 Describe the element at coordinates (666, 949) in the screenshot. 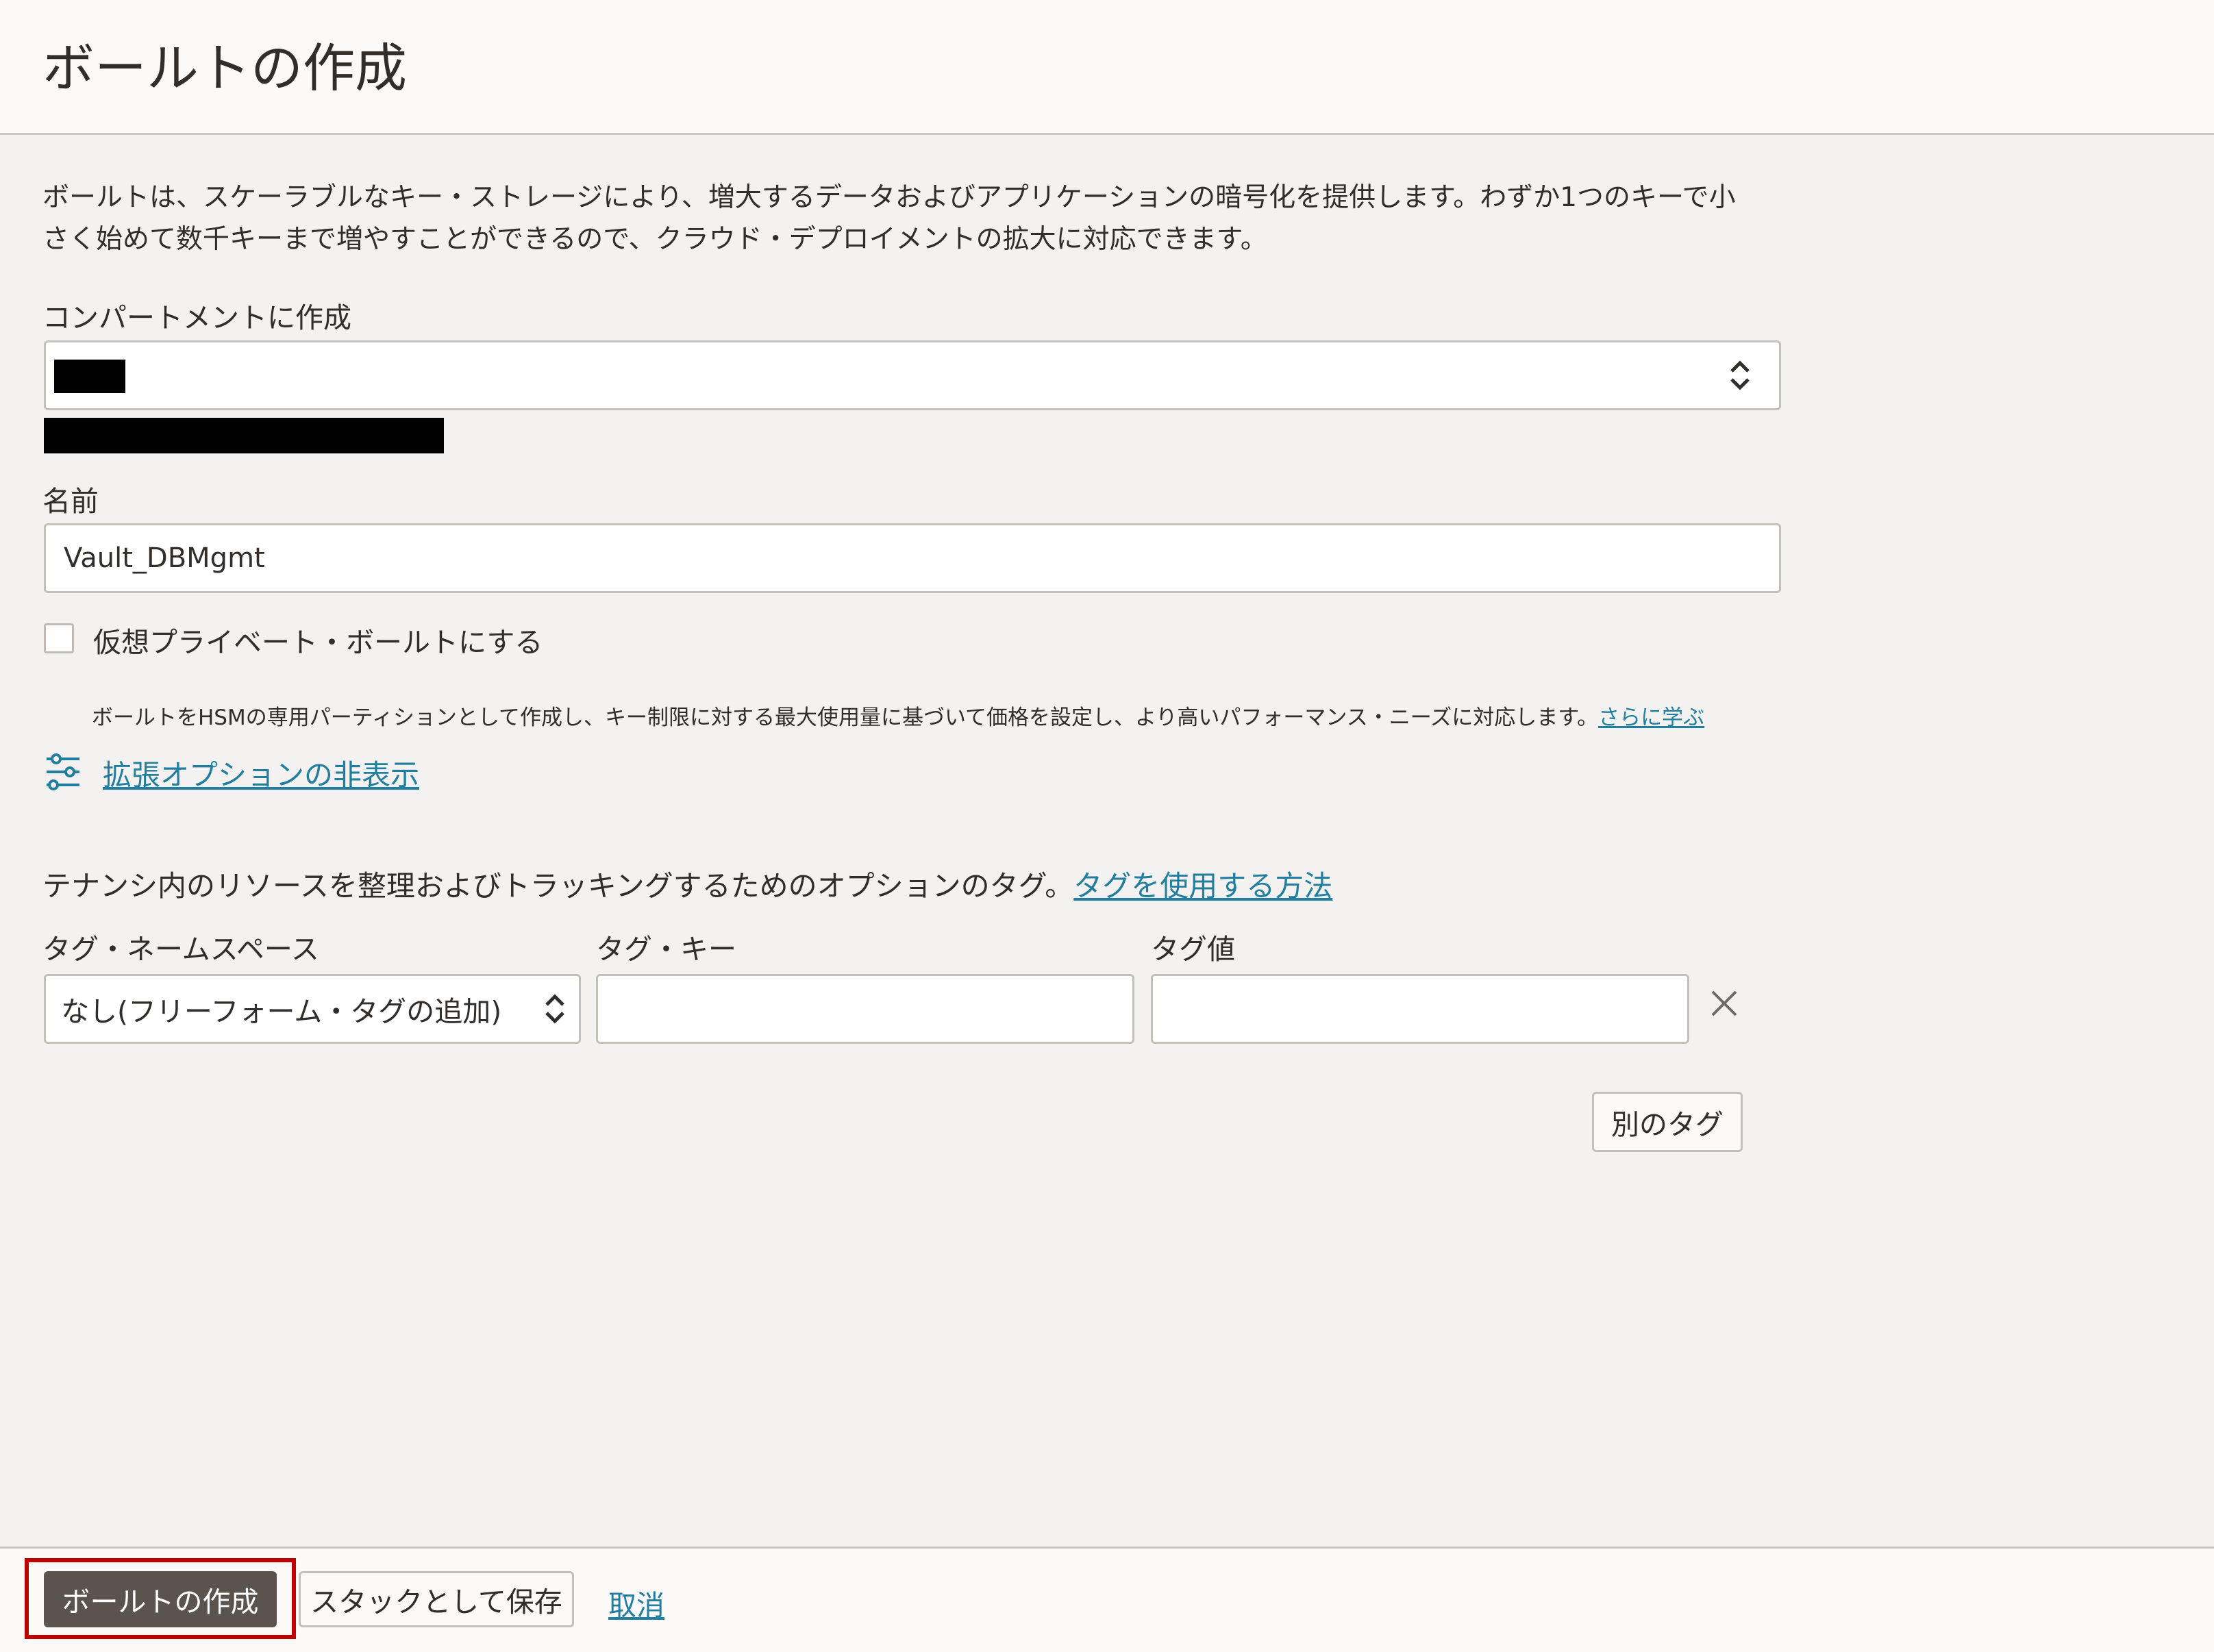

I see `tag-key-label: タグ・キー` at that location.